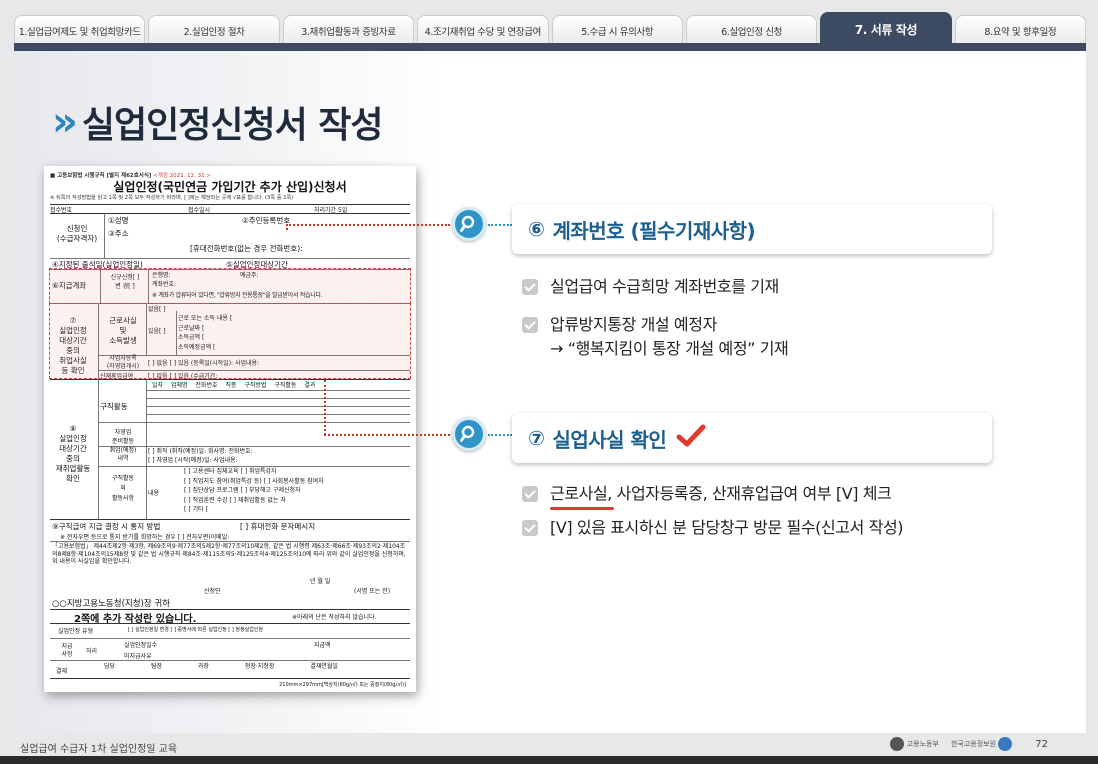 The height and width of the screenshot is (764, 1098). Describe the element at coordinates (195, 630) in the screenshot. I see `type-options: [ ] 실업인정일 변경 [ ] 증명서에 따른 실업인정 [ ] 정정실업인정` at that location.